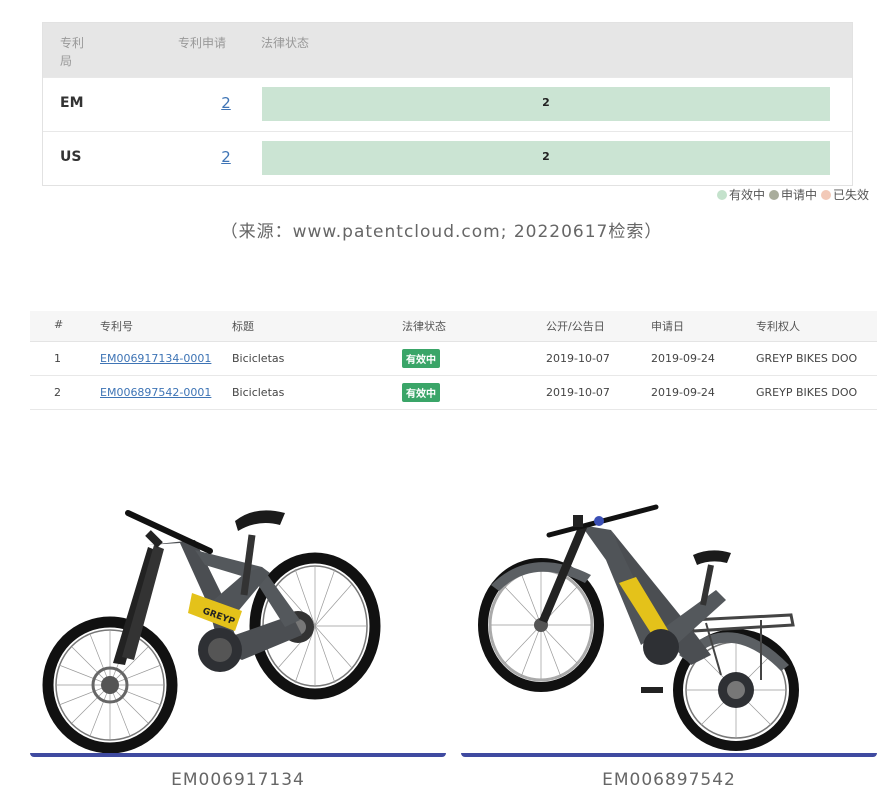 The width and height of the screenshot is (883, 810). I want to click on office-code: EM, so click(72, 103).